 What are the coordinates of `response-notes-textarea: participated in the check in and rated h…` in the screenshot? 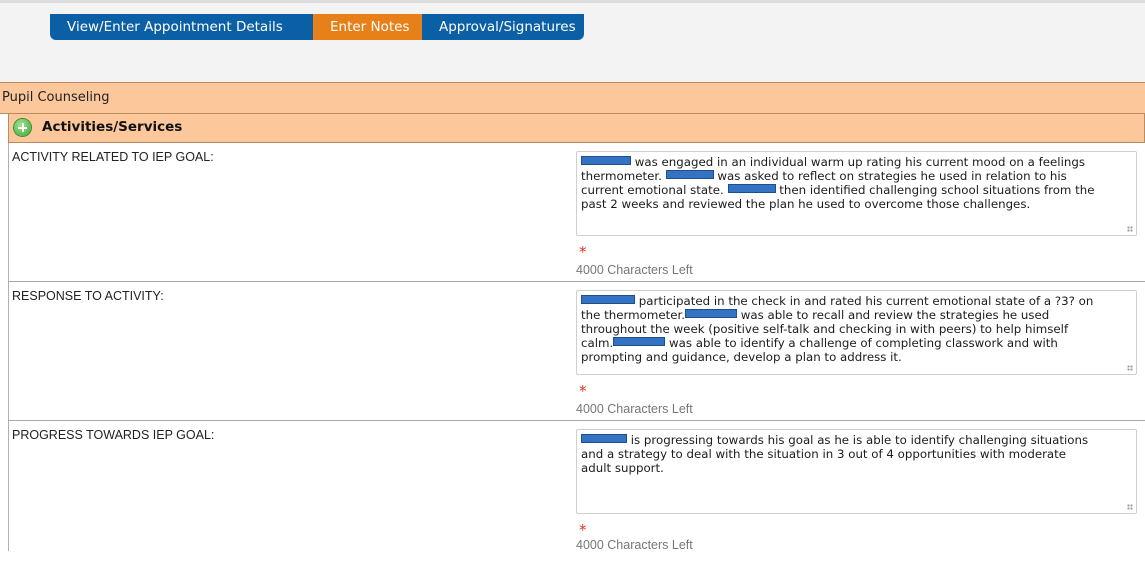 It's located at (856, 332).